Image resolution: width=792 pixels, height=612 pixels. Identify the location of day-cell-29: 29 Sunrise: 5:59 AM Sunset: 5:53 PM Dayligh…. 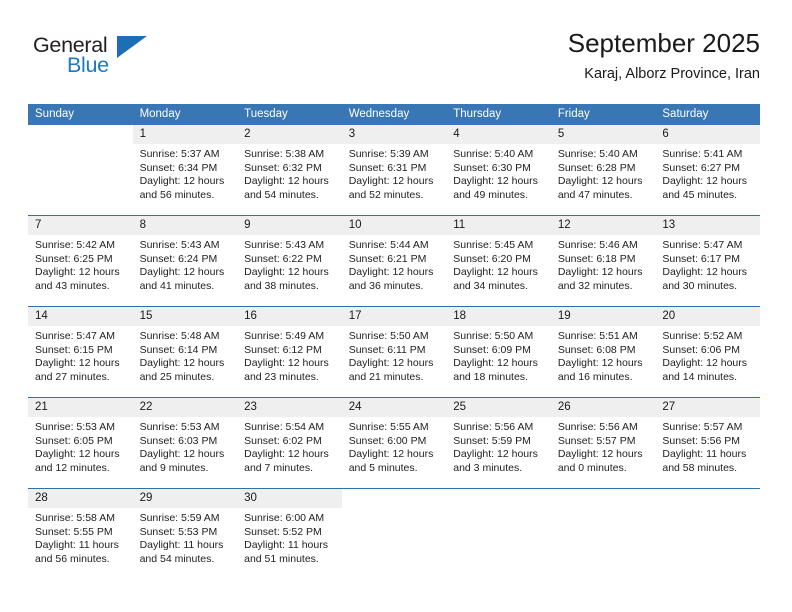
(185, 534).